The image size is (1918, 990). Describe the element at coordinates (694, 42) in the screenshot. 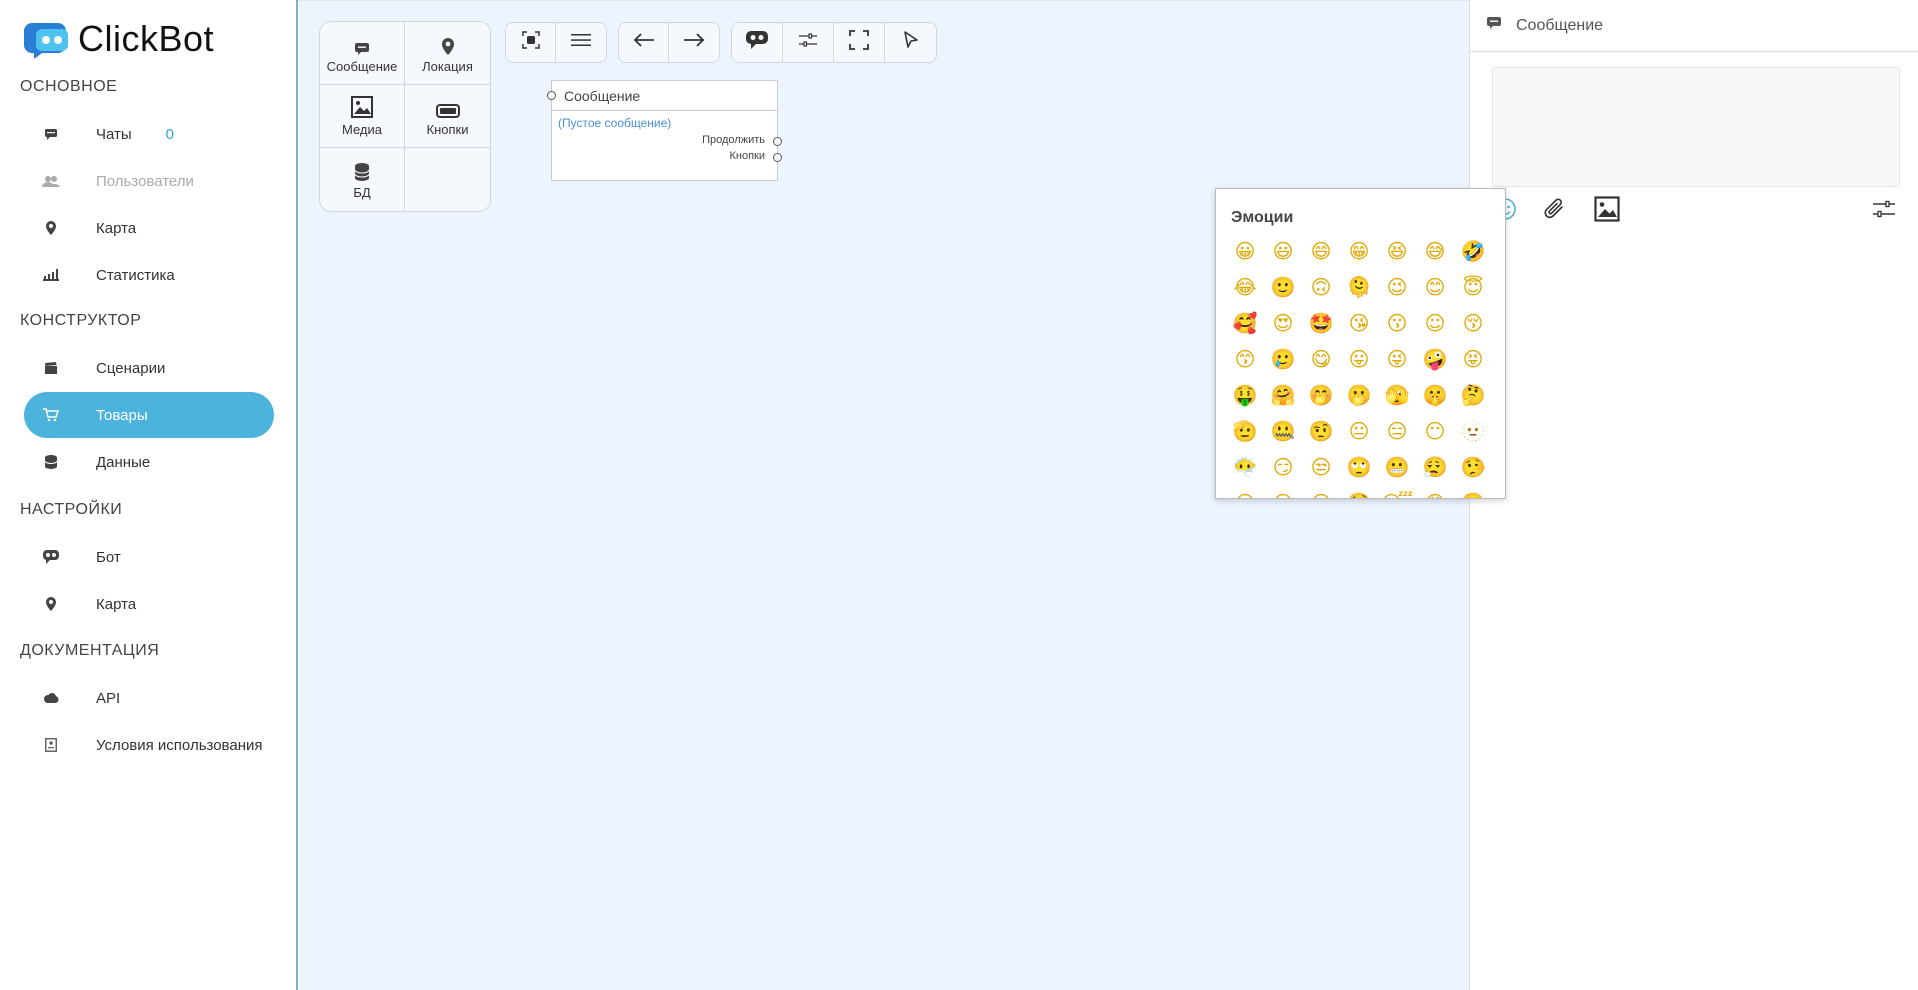

I see `redo-button` at that location.